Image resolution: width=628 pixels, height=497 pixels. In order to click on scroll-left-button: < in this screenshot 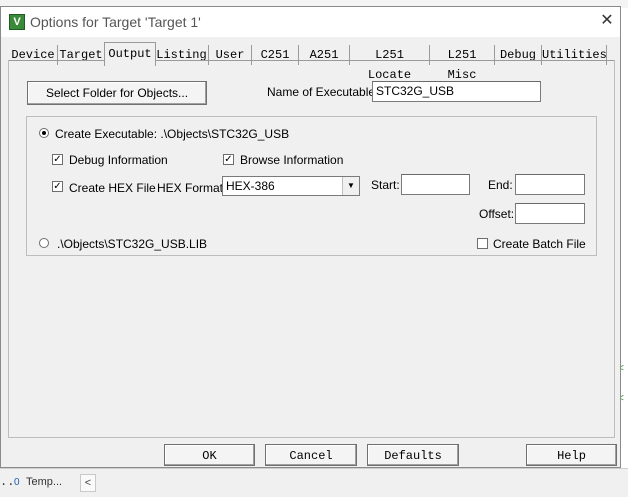, I will do `click(88, 483)`.